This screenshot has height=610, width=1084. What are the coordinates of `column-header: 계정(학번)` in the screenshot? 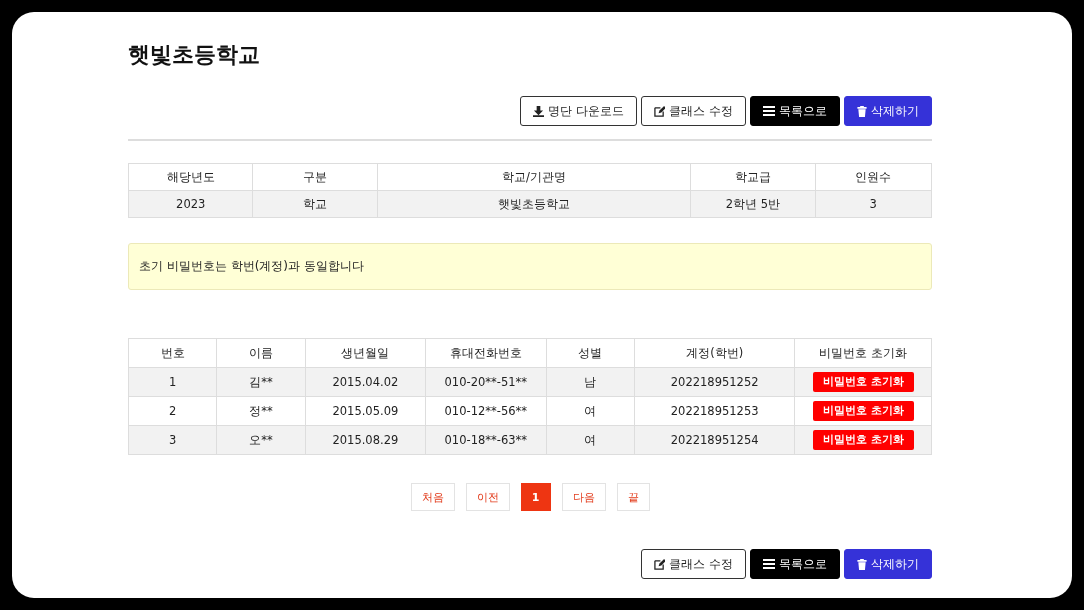 It's located at (714, 353).